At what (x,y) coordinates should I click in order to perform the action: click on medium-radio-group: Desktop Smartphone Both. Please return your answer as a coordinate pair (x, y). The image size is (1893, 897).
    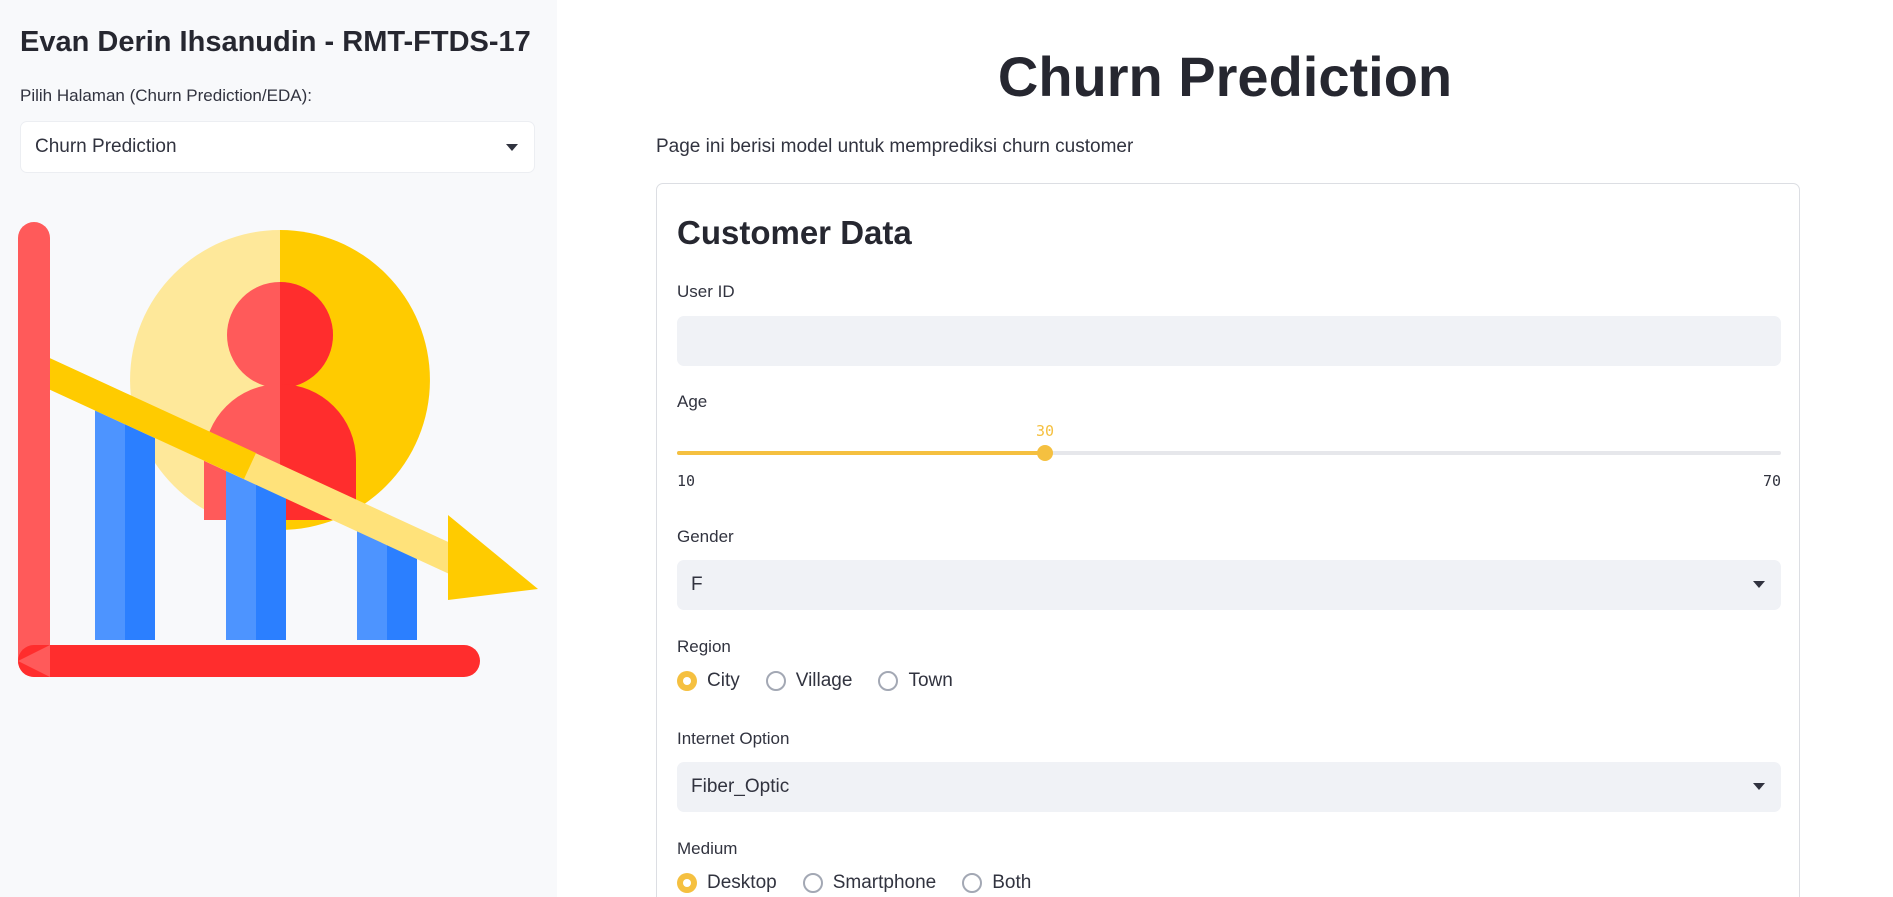
    Looking at the image, I should click on (867, 883).